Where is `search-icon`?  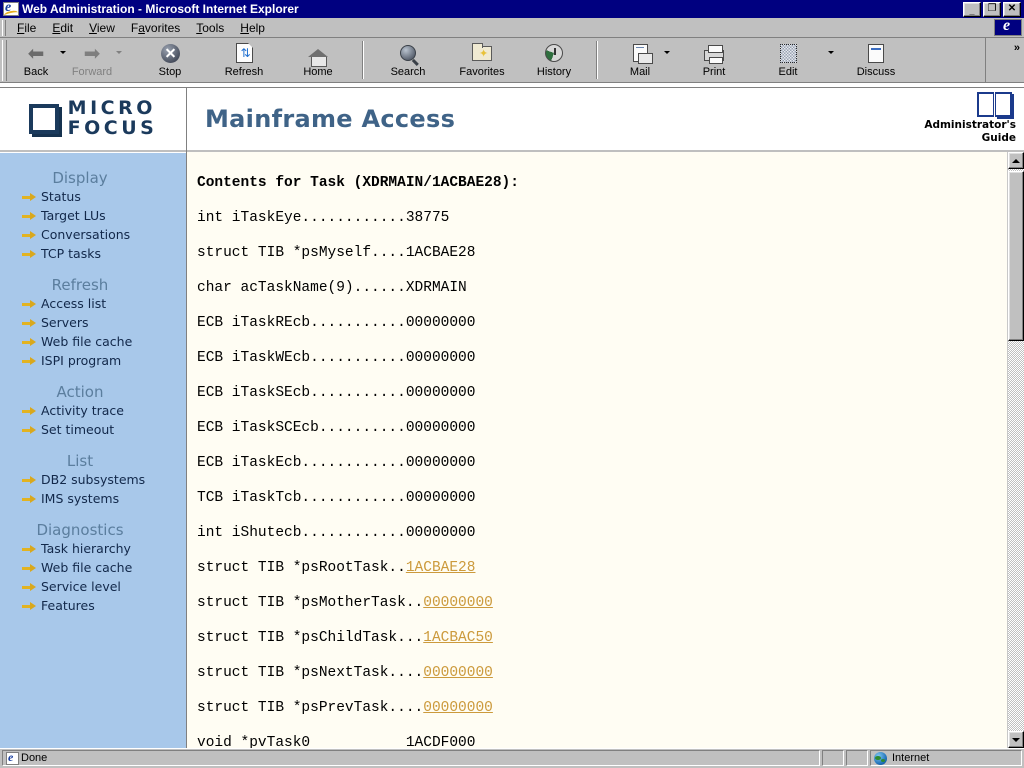 search-icon is located at coordinates (408, 53).